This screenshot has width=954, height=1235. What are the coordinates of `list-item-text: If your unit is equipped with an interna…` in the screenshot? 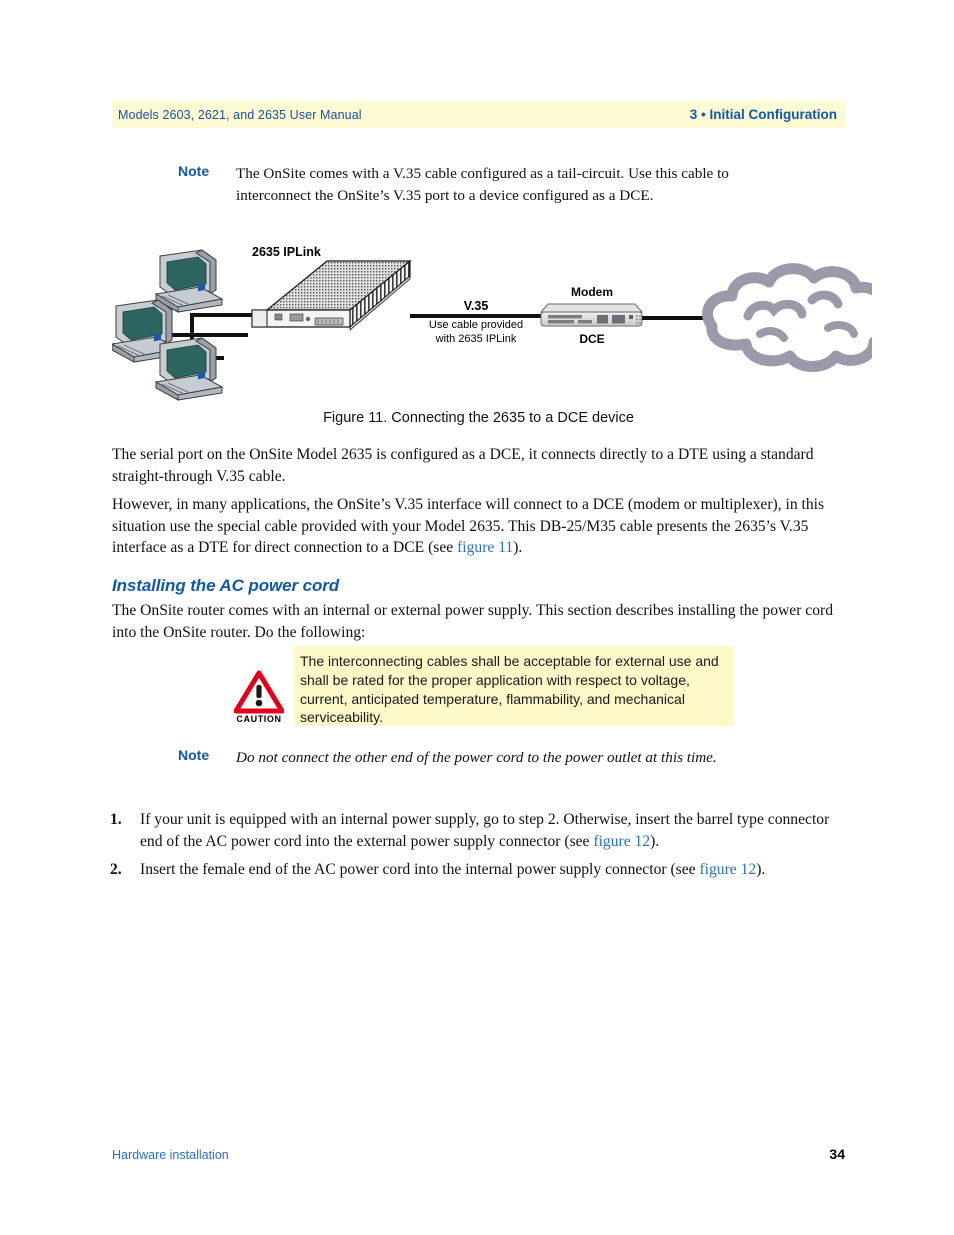 It's located at (485, 830).